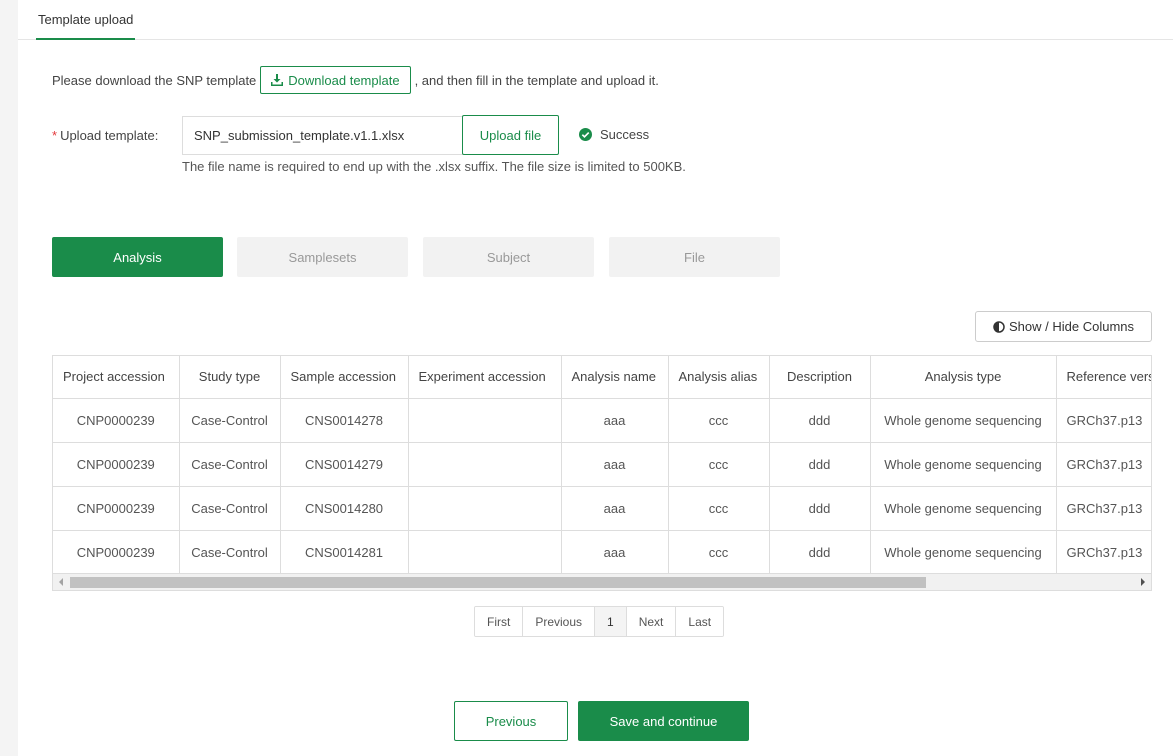  Describe the element at coordinates (137, 257) in the screenshot. I see `subtab-analysis: Analysis` at that location.